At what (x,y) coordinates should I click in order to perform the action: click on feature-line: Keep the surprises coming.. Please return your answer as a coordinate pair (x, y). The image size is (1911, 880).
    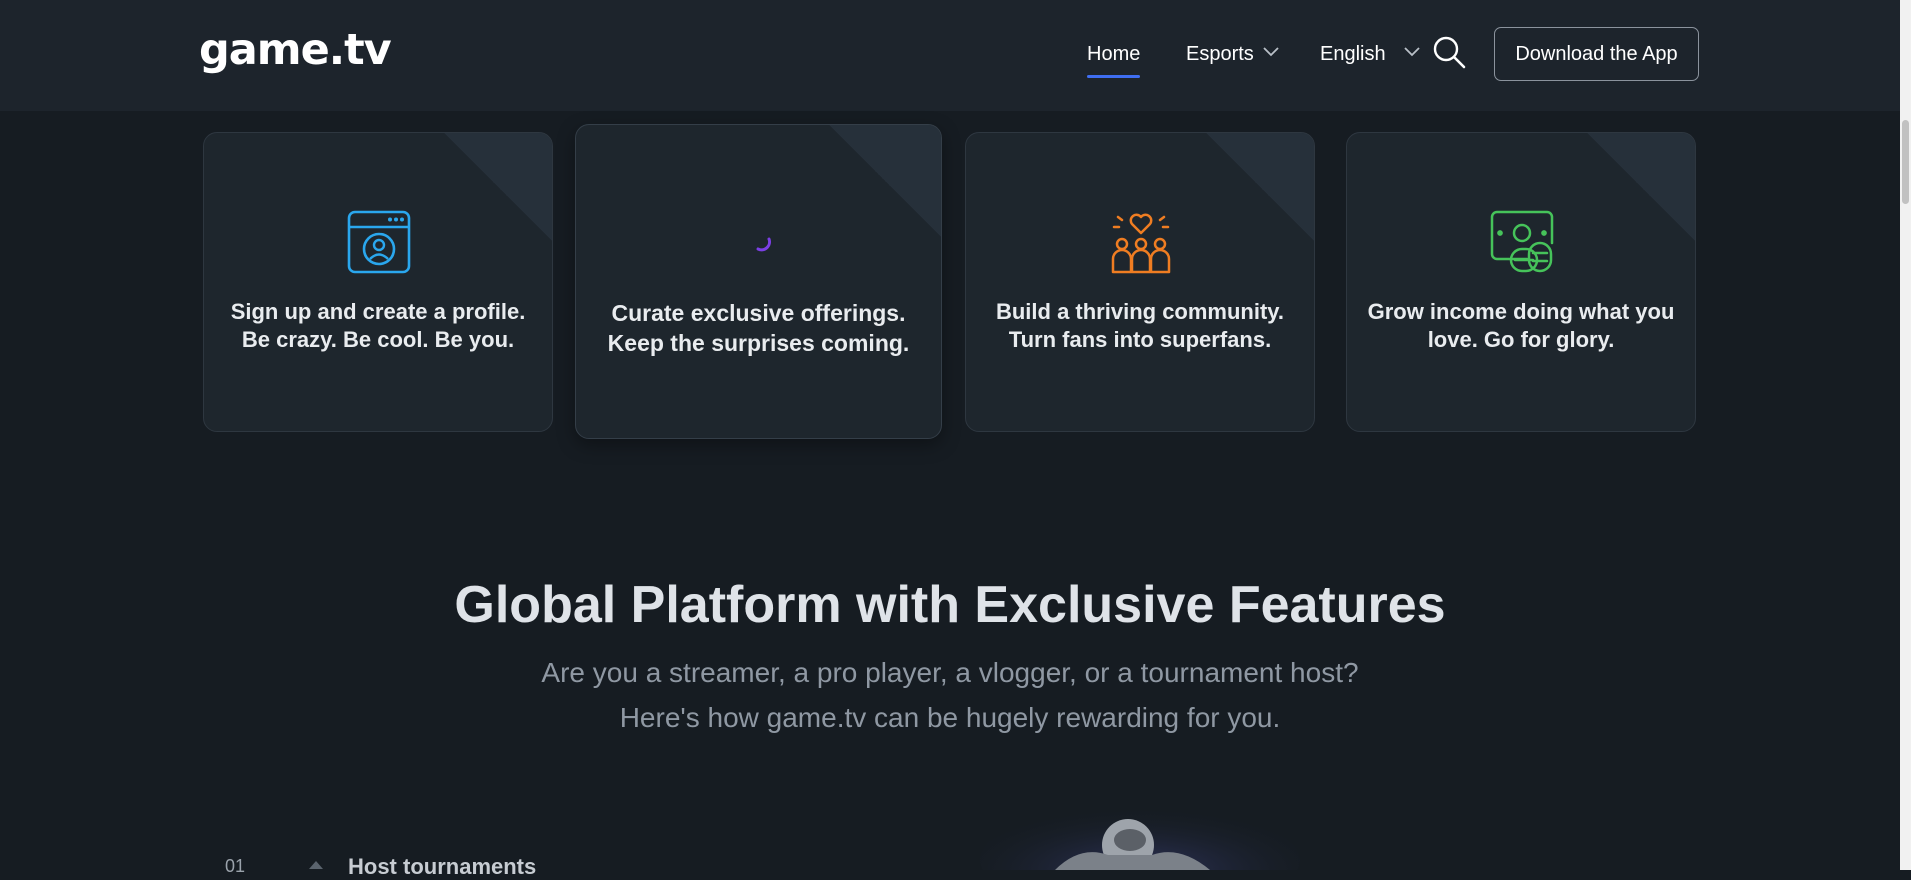
    Looking at the image, I should click on (758, 343).